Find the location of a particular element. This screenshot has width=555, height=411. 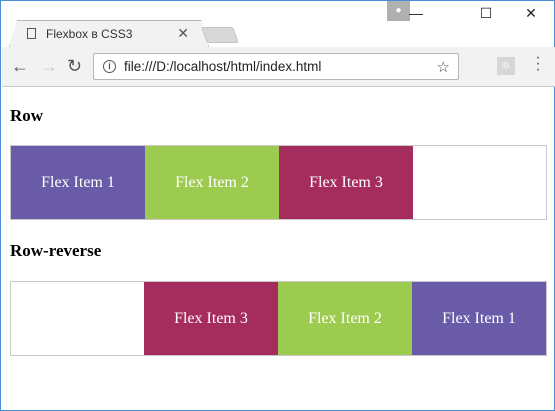

heading-row-reverse: Row-reverse is located at coordinates (56, 250).